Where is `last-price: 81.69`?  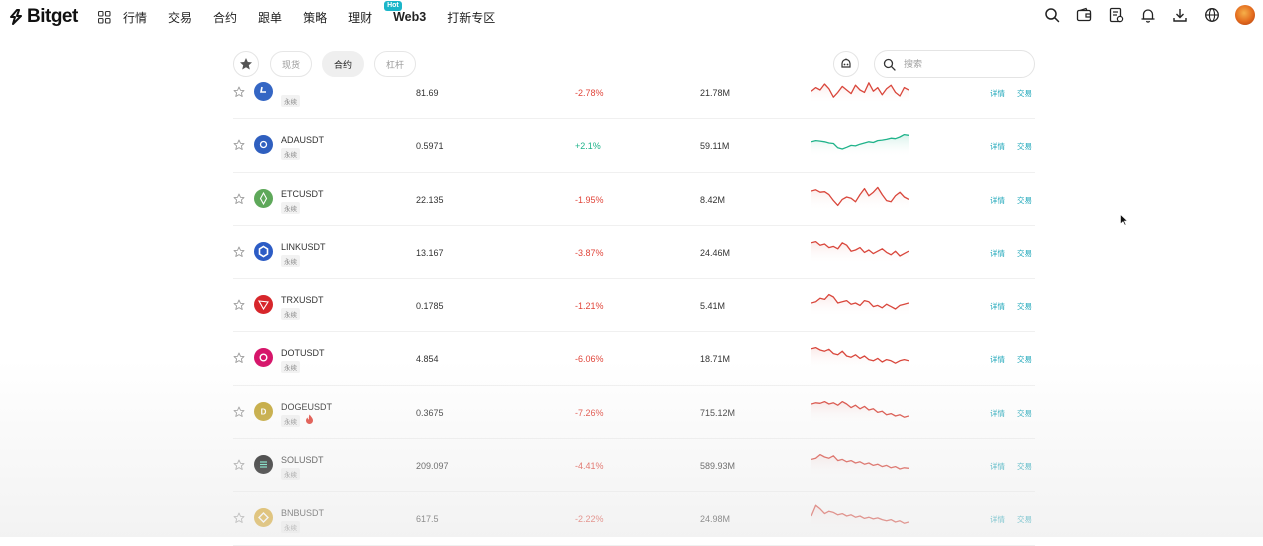 last-price: 81.69 is located at coordinates (427, 93).